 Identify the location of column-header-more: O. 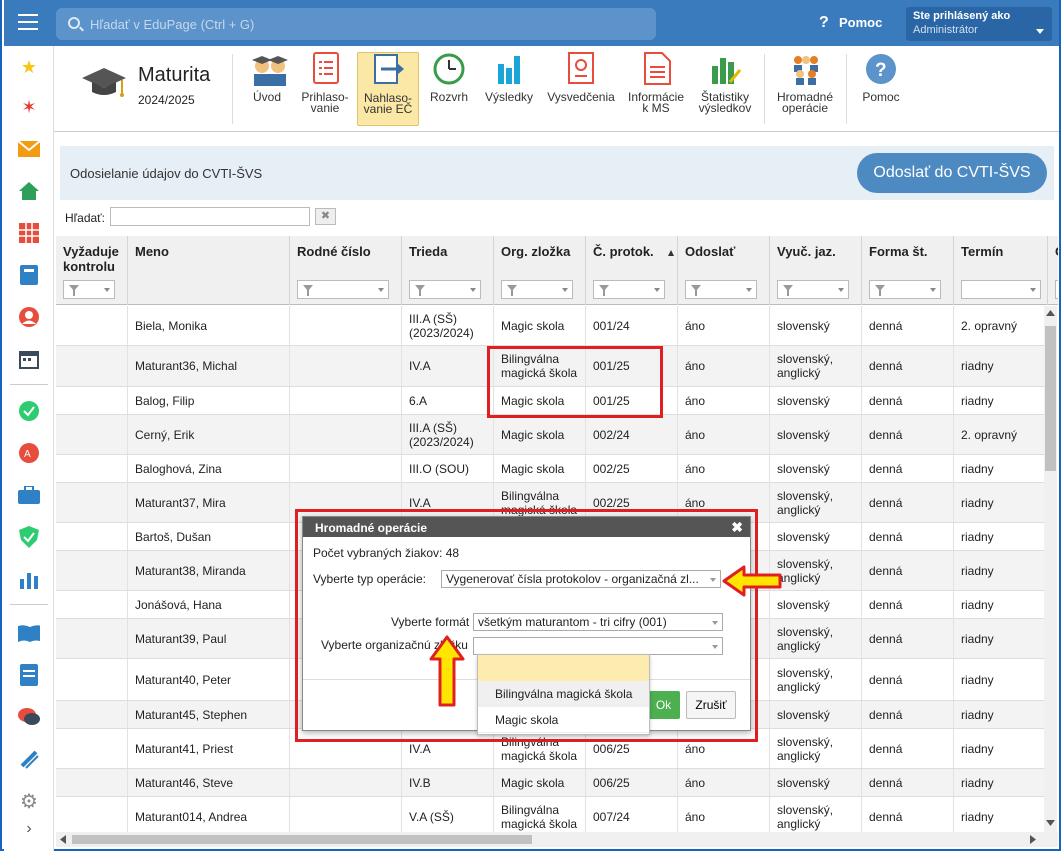
(1053, 270).